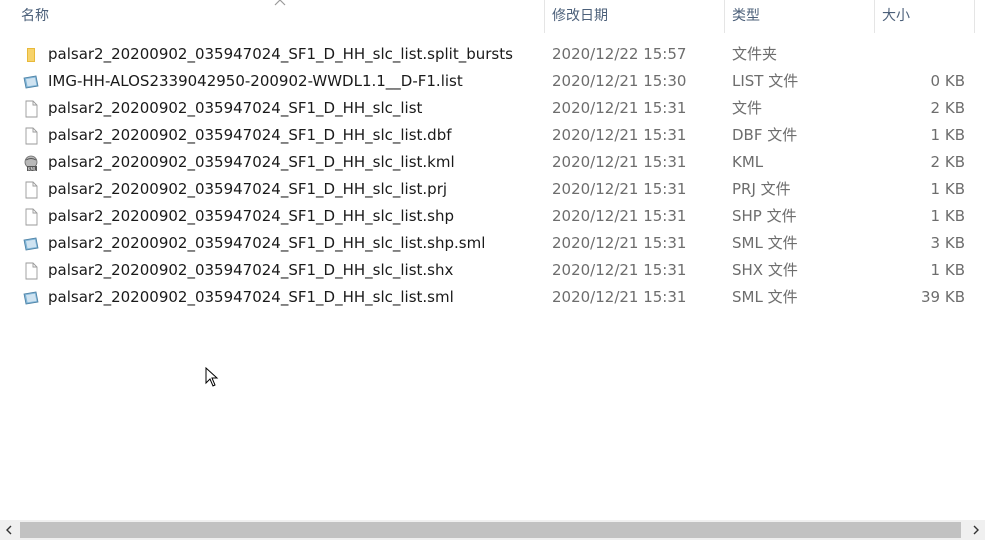  What do you see at coordinates (800, 16) in the screenshot?
I see `column-type: 类型` at bounding box center [800, 16].